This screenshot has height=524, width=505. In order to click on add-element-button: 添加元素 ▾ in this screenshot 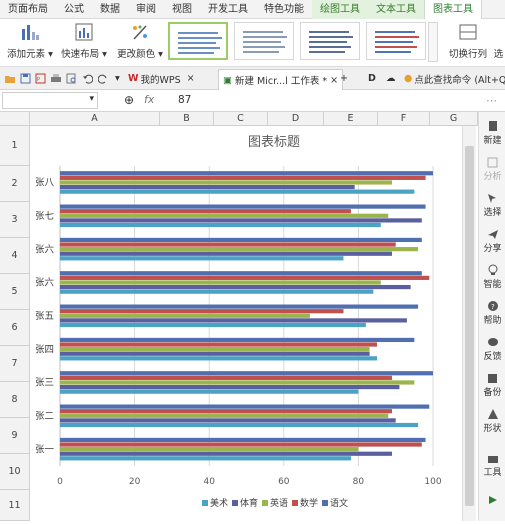, I will do `click(30, 43)`.